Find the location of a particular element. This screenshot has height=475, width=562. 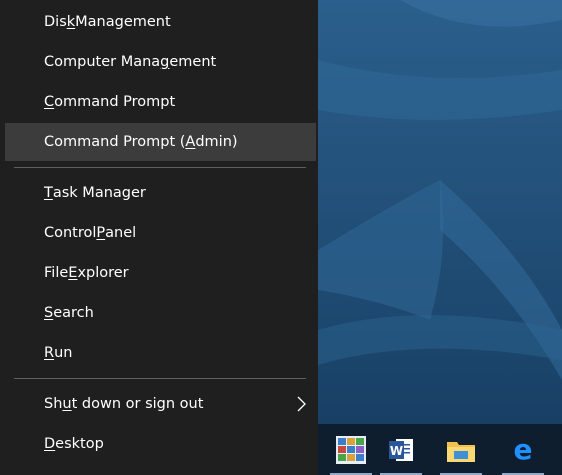

control-panel-icon is located at coordinates (351, 449).